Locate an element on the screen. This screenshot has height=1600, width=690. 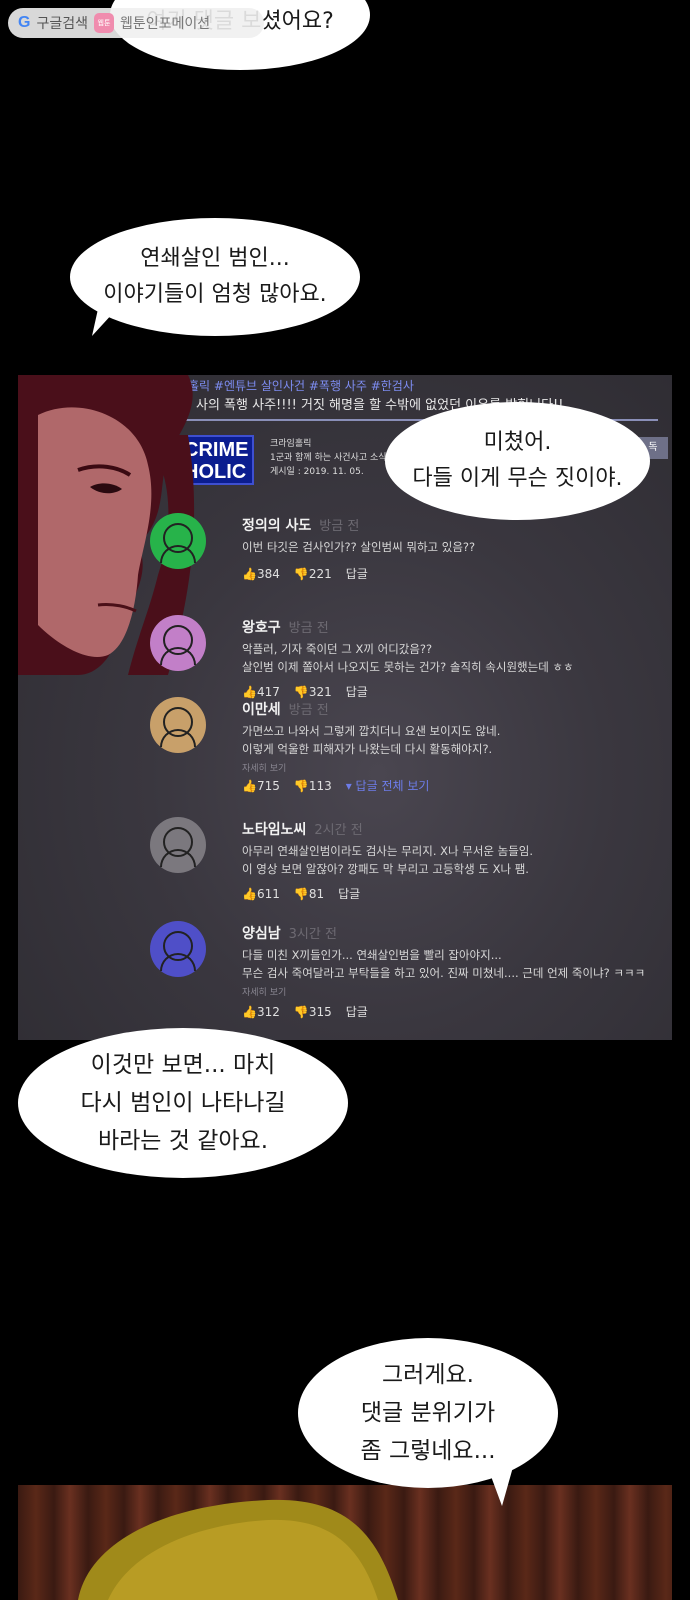
comment-text: 이렇게 억울한 피해자가 나왔는데 다시 활동해야지?. is located at coordinates (367, 749).